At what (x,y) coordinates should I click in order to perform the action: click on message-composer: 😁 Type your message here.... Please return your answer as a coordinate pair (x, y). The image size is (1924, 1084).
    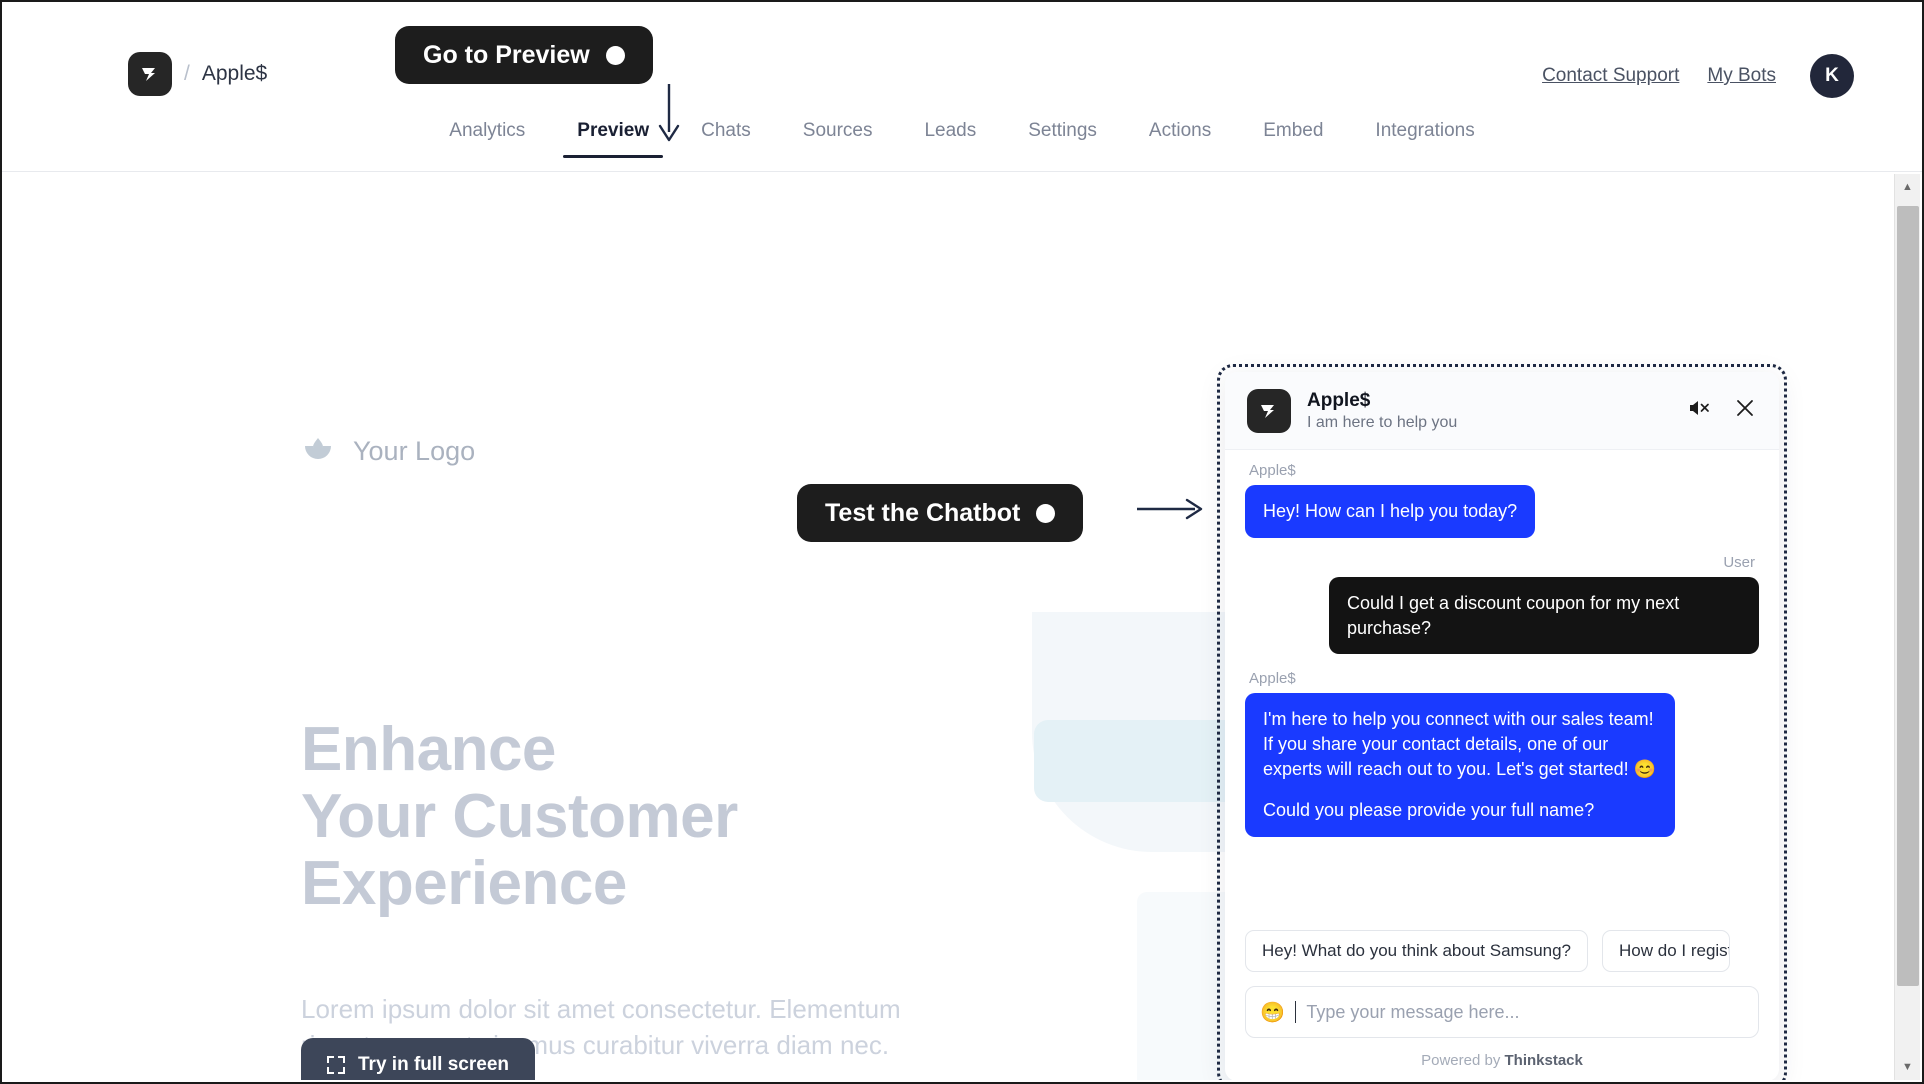
    Looking at the image, I should click on (1502, 1012).